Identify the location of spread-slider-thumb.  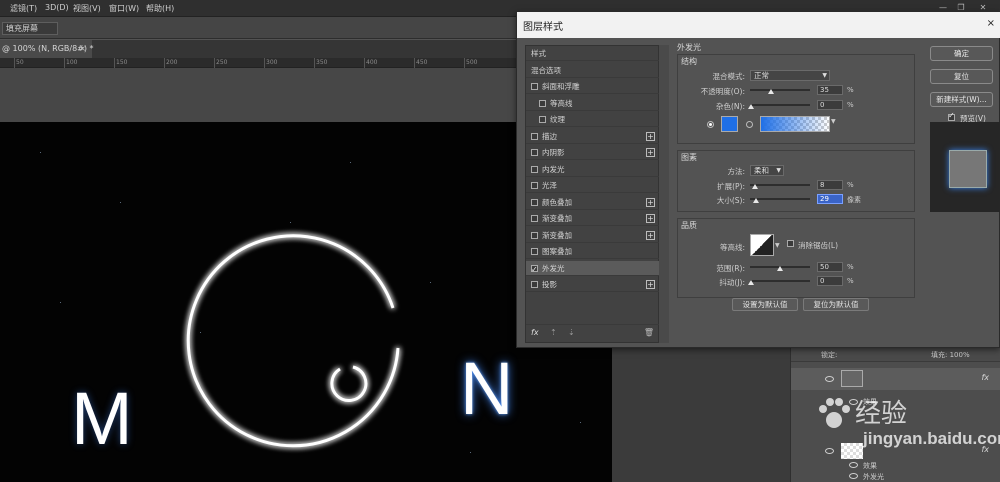
(755, 186).